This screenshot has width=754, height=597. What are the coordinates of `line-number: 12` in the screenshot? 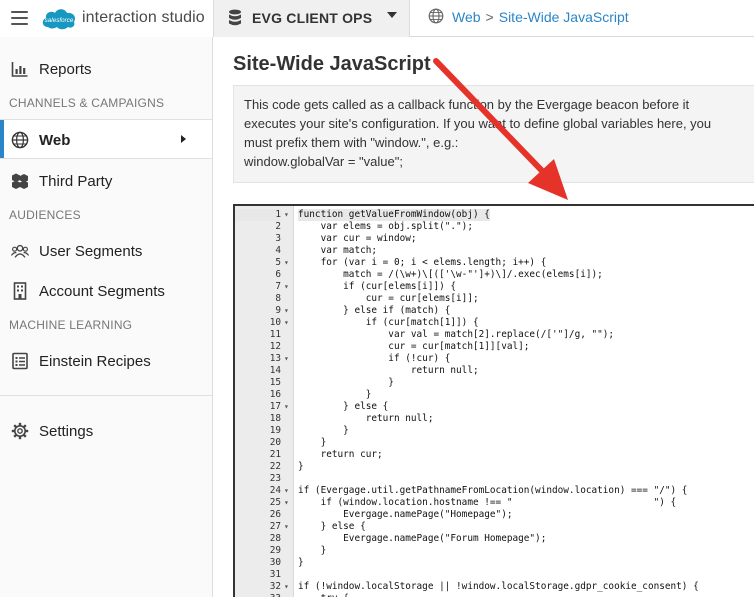 It's located at (275, 346).